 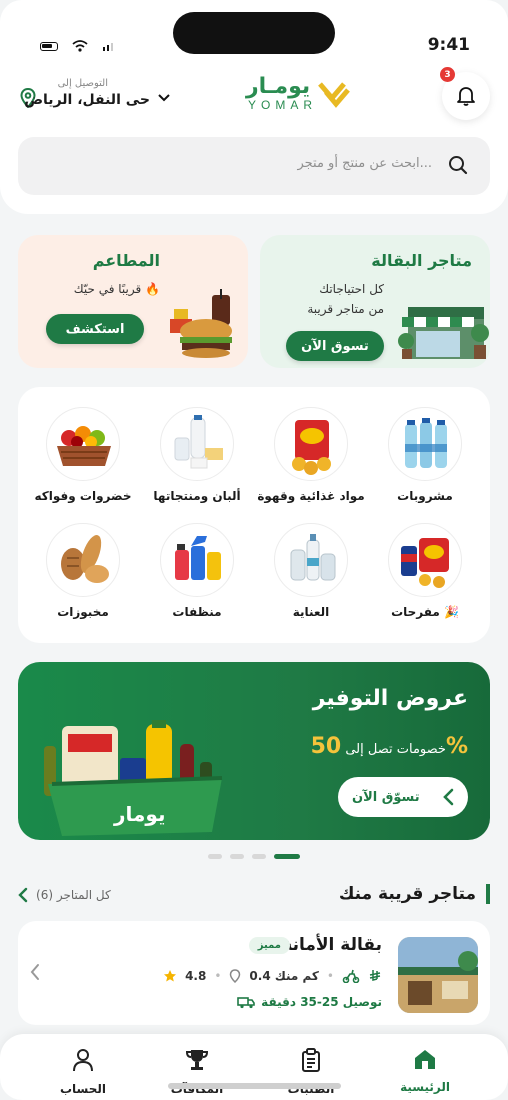 I want to click on scooter-icon, so click(x=351, y=976).